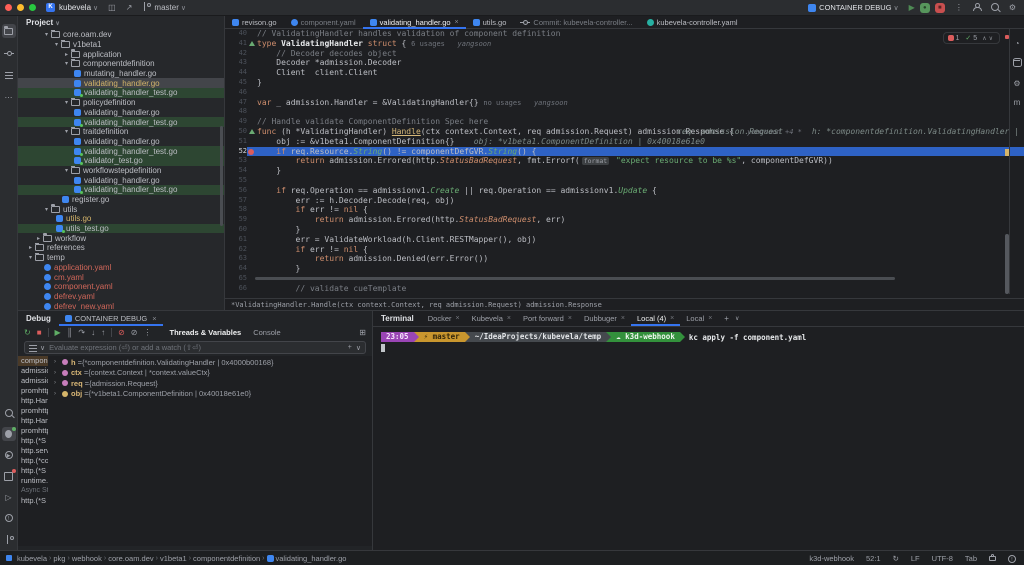 This screenshot has width=1024, height=565. What do you see at coordinates (32, 7) in the screenshot?
I see `macos-zoom-button` at bounding box center [32, 7].